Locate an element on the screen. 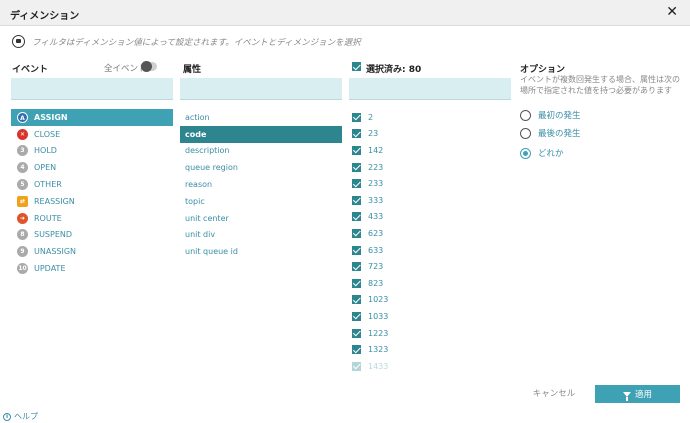 The width and height of the screenshot is (690, 423). event-item-label: UNASSIGN is located at coordinates (55, 252).